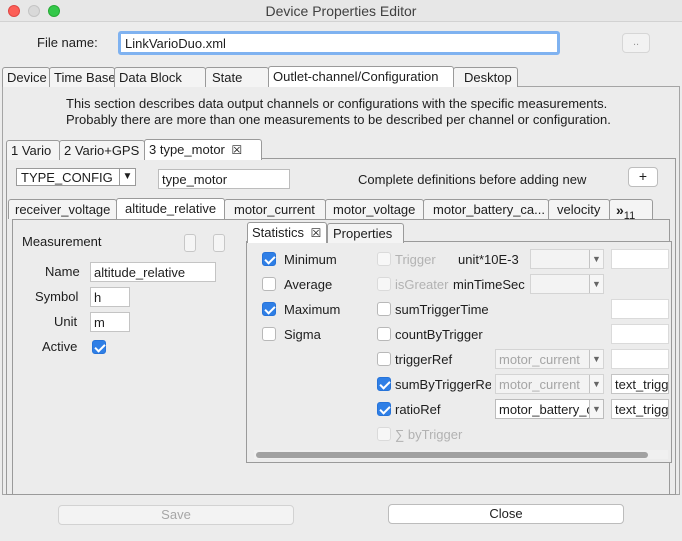  I want to click on min-time-sec-combo: ▼, so click(567, 284).